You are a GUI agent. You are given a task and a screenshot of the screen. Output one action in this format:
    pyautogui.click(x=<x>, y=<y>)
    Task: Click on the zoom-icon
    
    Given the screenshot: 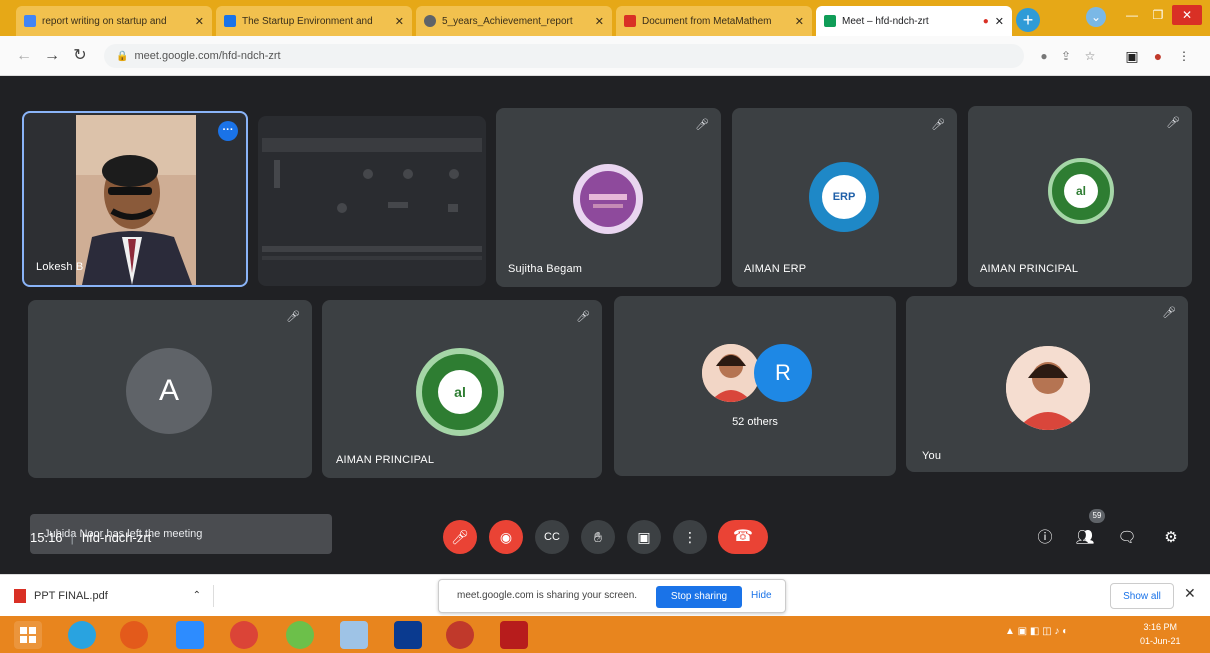 What is the action you would take?
    pyautogui.click(x=190, y=635)
    